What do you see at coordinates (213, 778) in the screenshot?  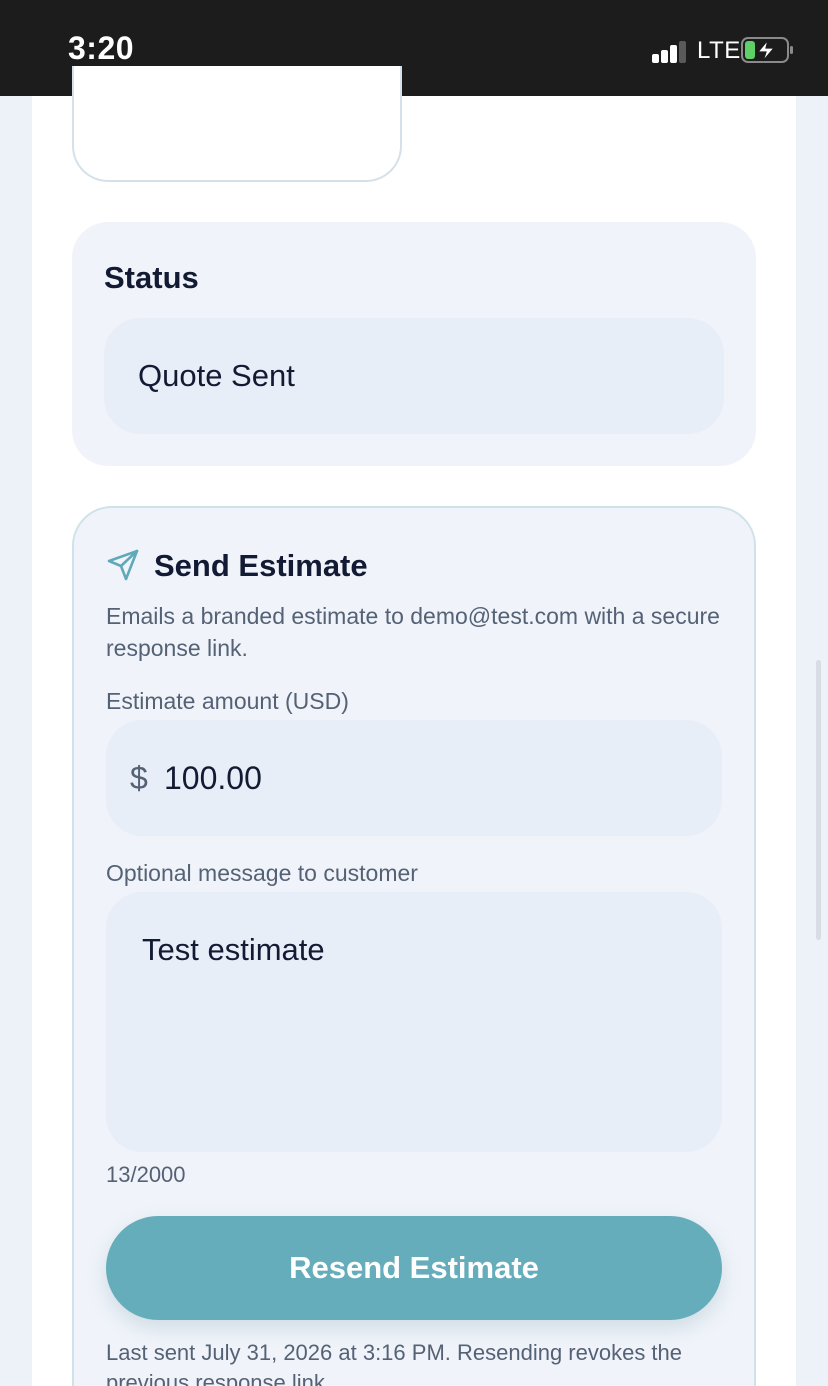 I see `amount-value: 100.00` at bounding box center [213, 778].